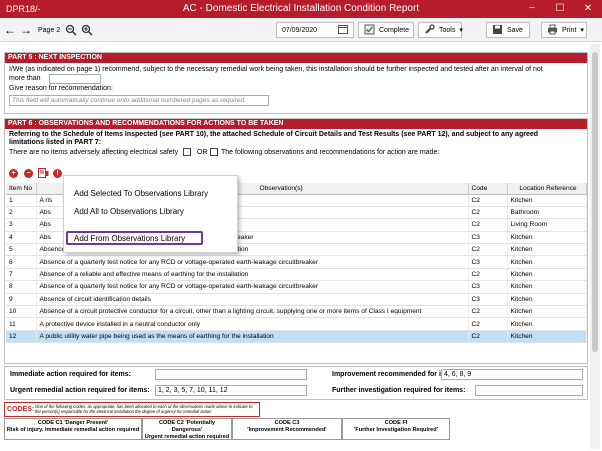 The width and height of the screenshot is (602, 451). Describe the element at coordinates (21, 324) in the screenshot. I see `row-item-no: 11` at that location.